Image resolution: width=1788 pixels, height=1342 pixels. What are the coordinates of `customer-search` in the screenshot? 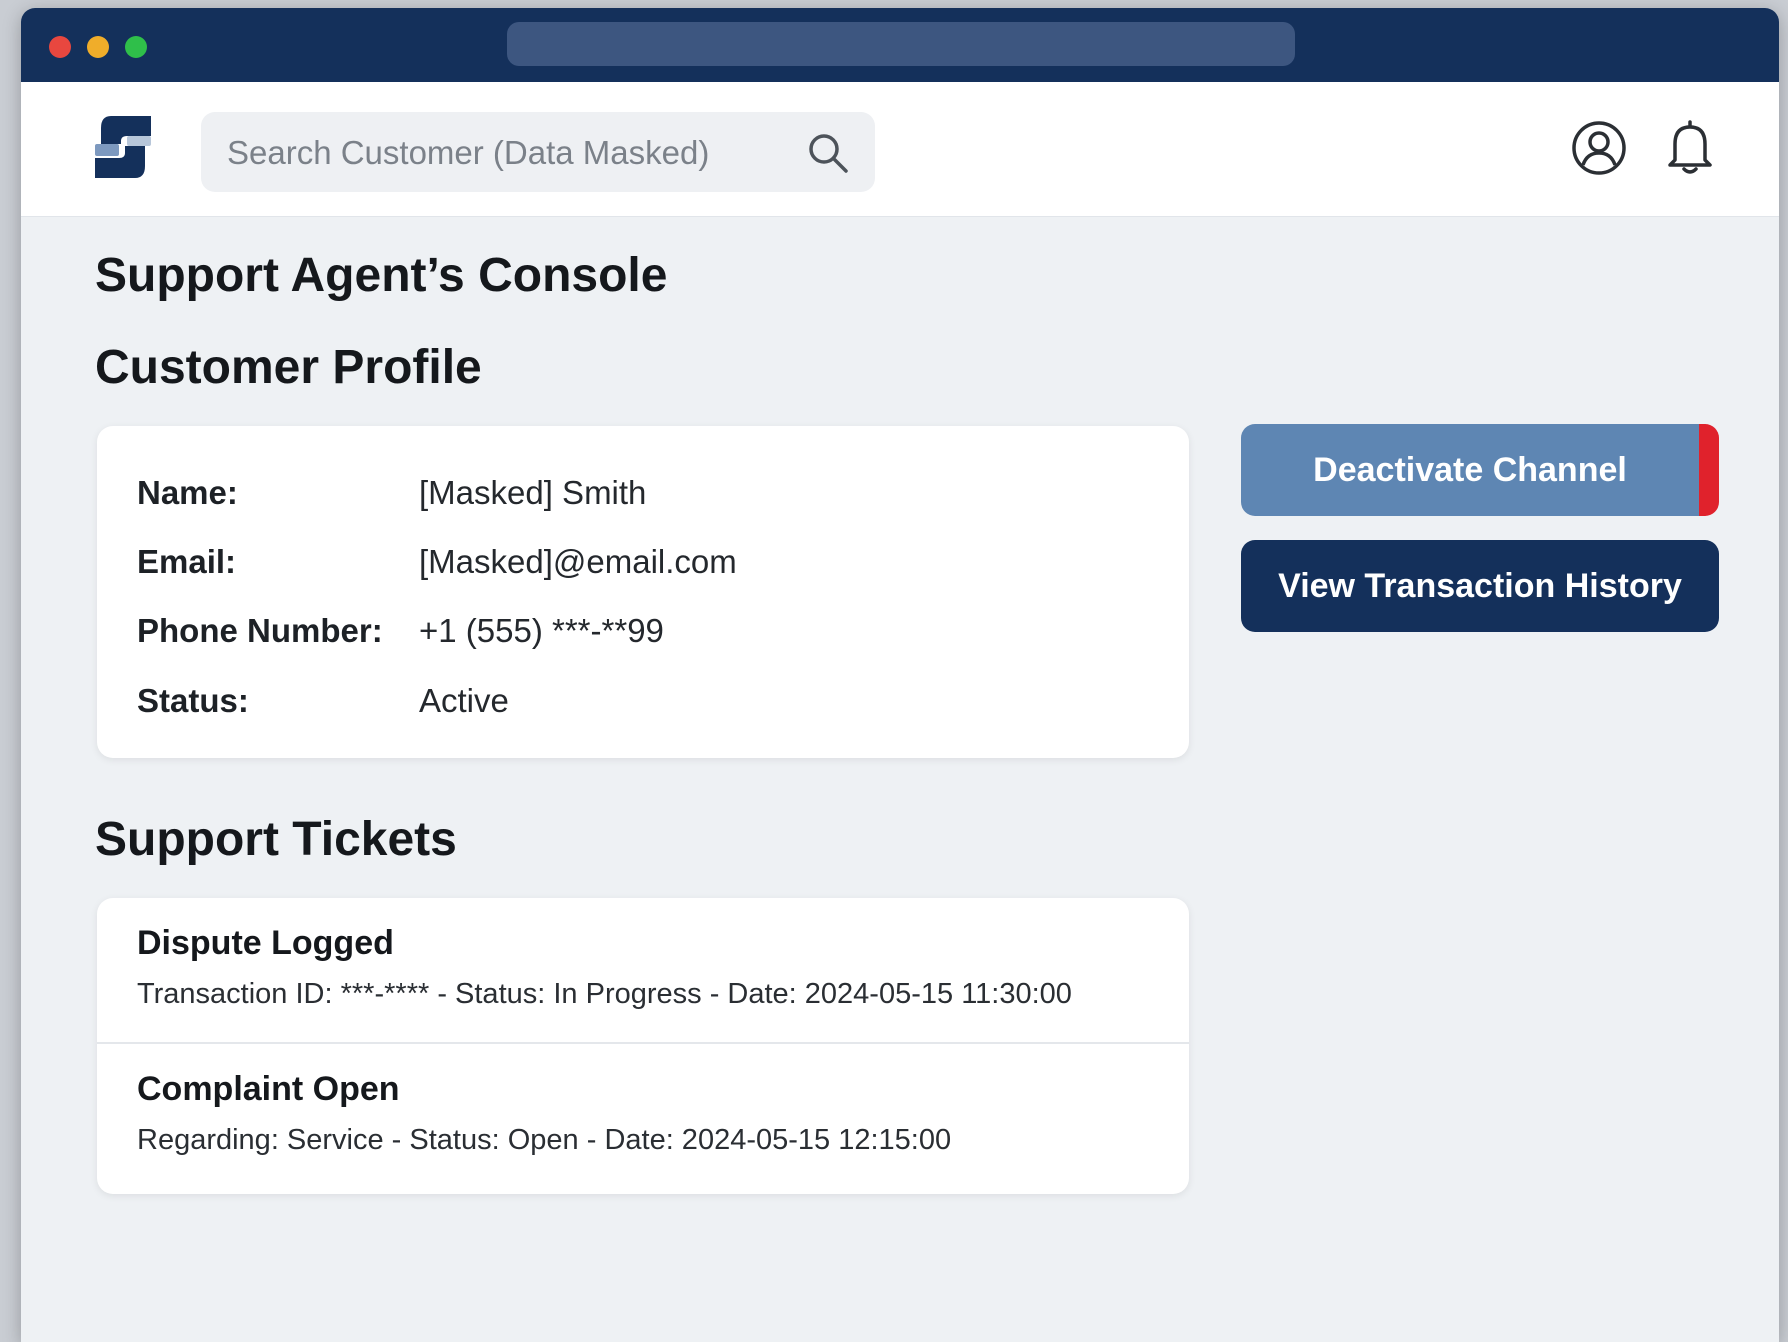 It's located at (538, 153).